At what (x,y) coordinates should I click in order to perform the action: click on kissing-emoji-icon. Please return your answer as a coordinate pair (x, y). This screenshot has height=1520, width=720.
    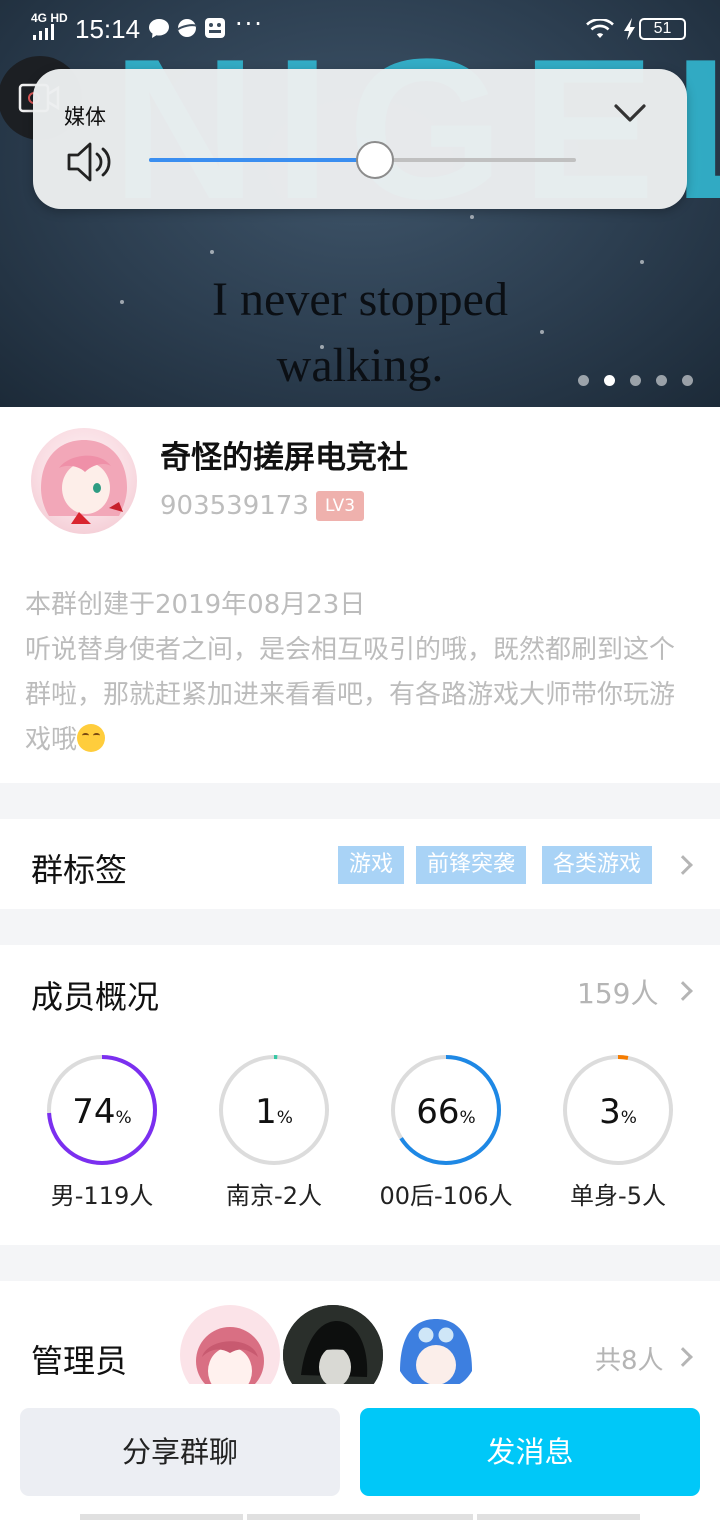
    Looking at the image, I should click on (91, 738).